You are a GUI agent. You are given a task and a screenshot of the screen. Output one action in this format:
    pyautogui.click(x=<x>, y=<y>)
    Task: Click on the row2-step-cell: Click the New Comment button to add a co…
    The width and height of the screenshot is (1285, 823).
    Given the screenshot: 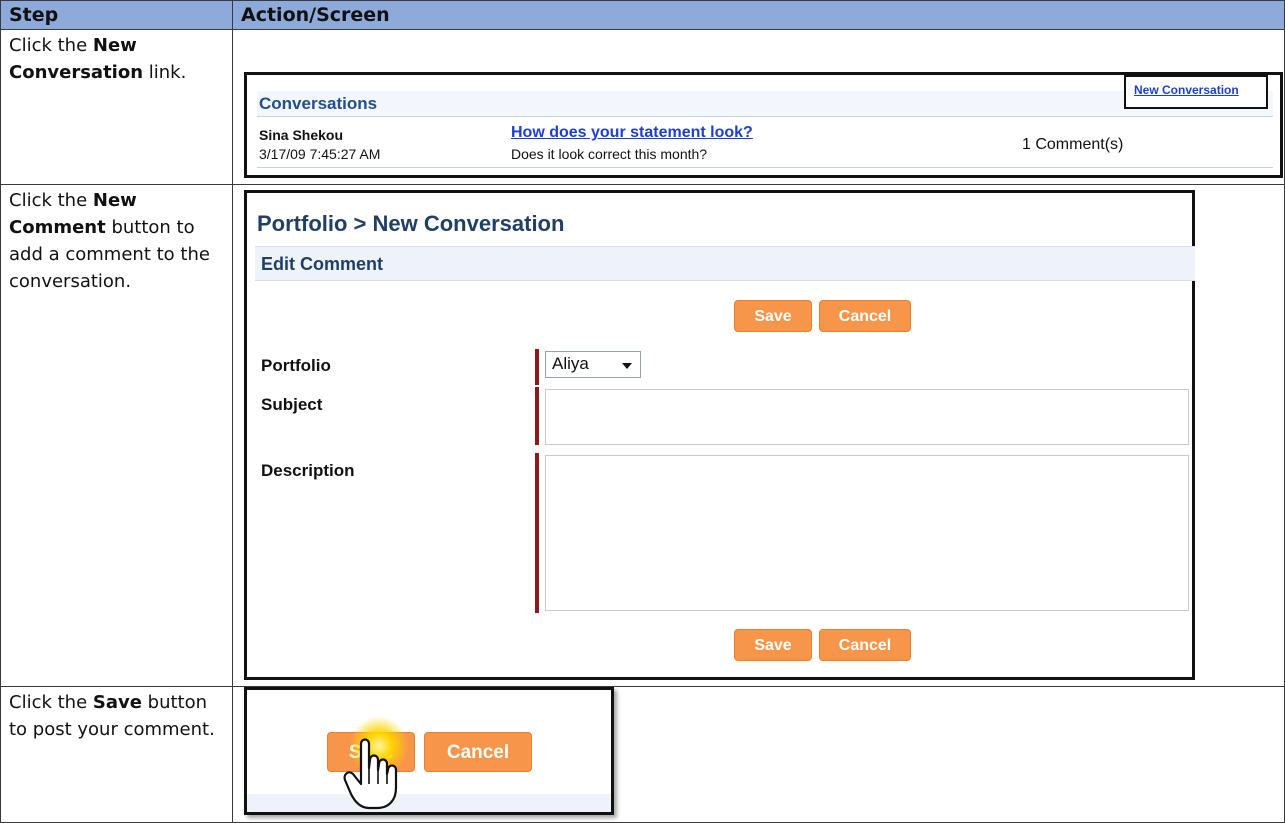 What is the action you would take?
    pyautogui.click(x=116, y=435)
    